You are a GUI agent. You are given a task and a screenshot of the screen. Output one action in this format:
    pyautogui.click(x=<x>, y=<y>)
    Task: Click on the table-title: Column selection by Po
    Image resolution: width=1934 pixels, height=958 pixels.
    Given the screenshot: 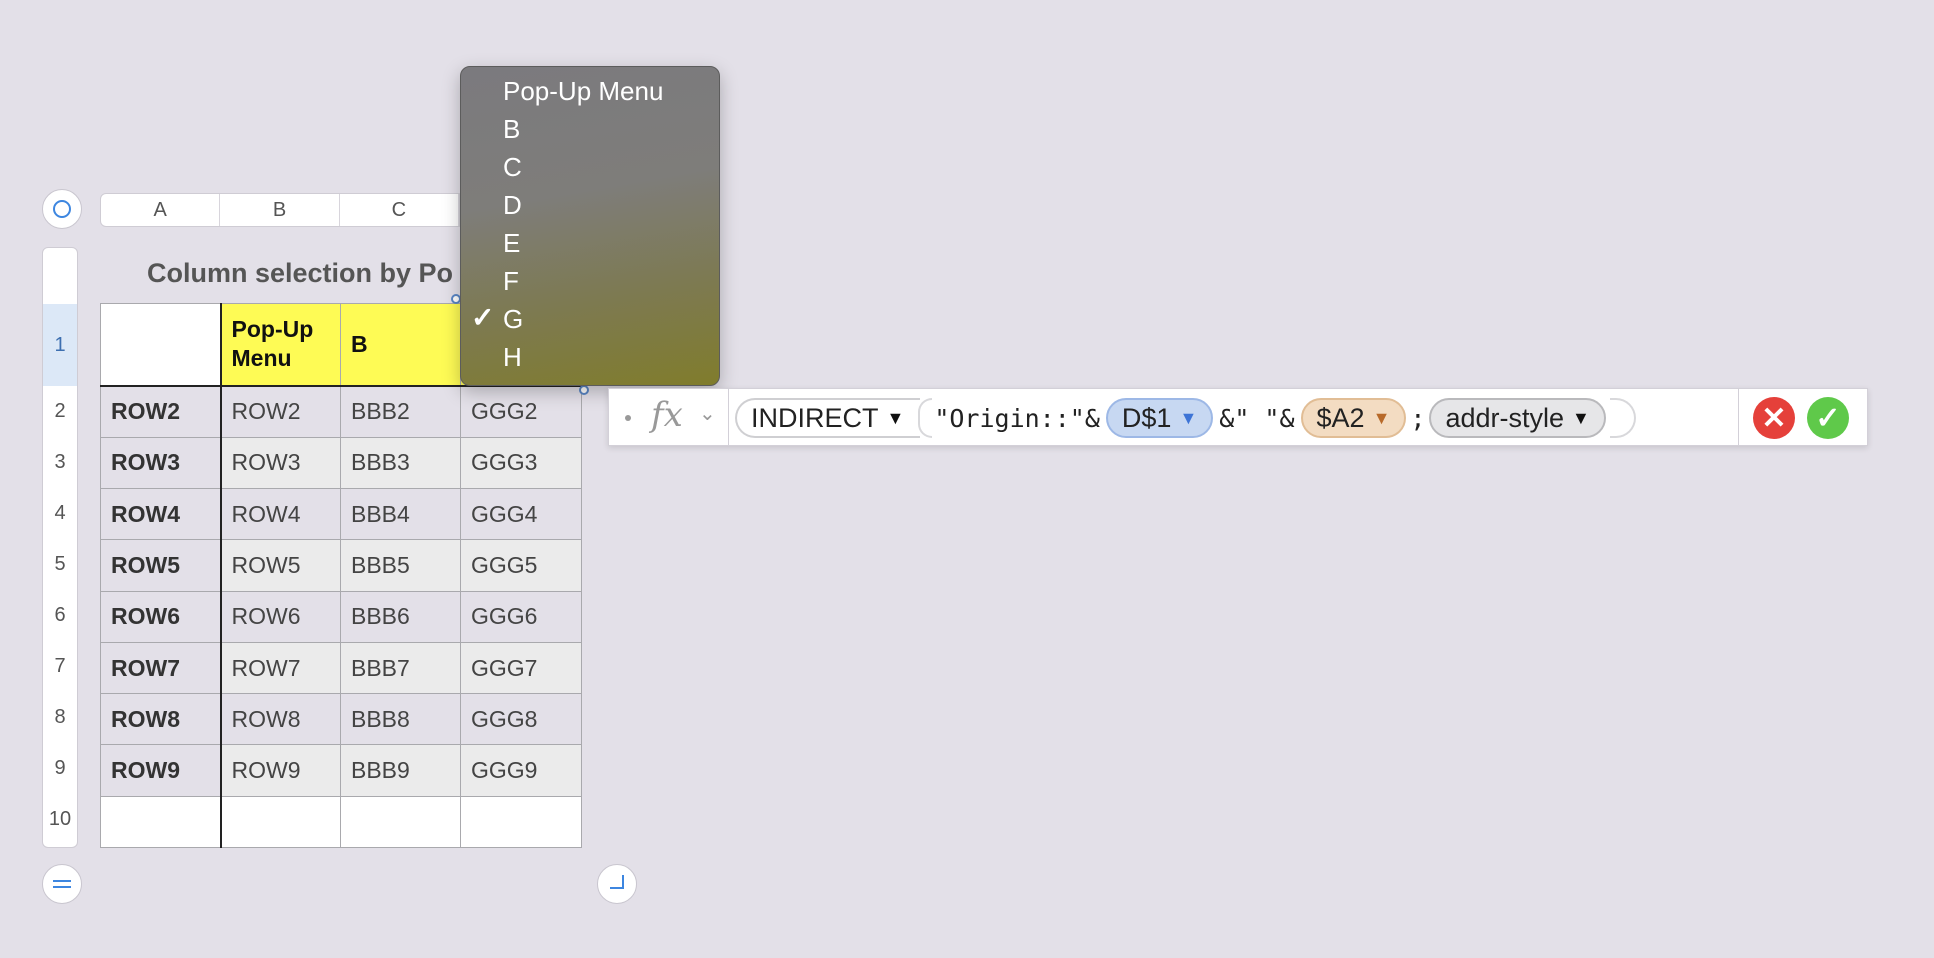 What is the action you would take?
    pyautogui.click(x=300, y=273)
    